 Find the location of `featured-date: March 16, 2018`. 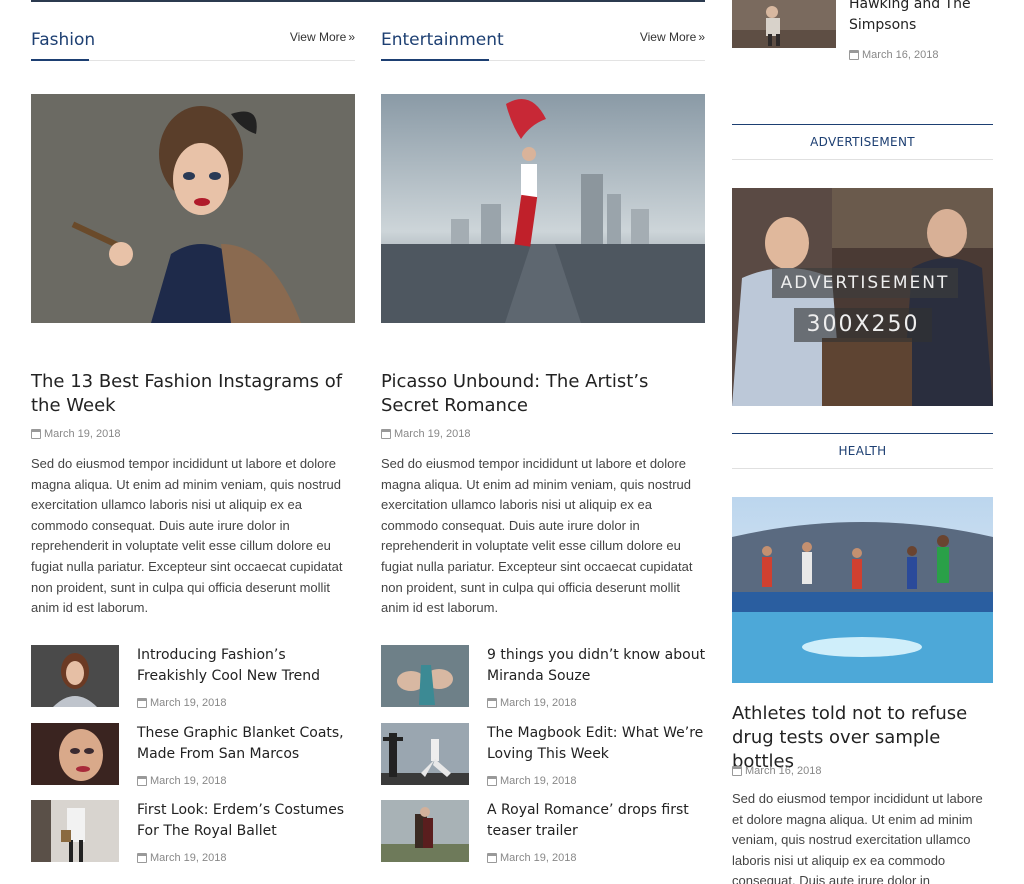

featured-date: March 16, 2018 is located at coordinates (776, 771).